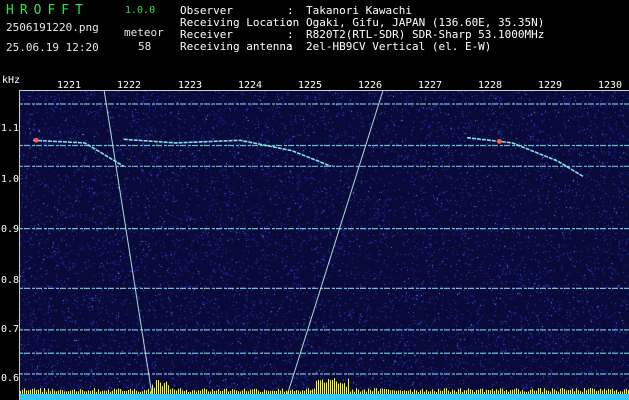 The height and width of the screenshot is (400, 629). What do you see at coordinates (10, 128) in the screenshot?
I see `y-tick-label: 1.1` at bounding box center [10, 128].